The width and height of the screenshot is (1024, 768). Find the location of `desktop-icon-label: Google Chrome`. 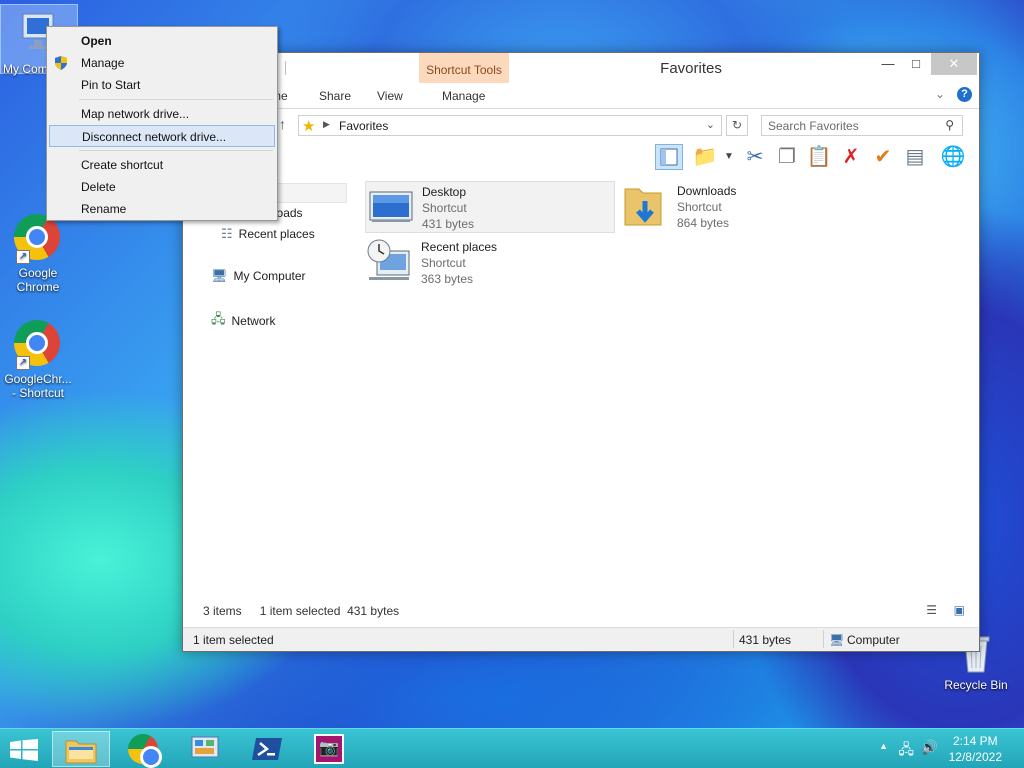

desktop-icon-label: Google Chrome is located at coordinates (38, 280).